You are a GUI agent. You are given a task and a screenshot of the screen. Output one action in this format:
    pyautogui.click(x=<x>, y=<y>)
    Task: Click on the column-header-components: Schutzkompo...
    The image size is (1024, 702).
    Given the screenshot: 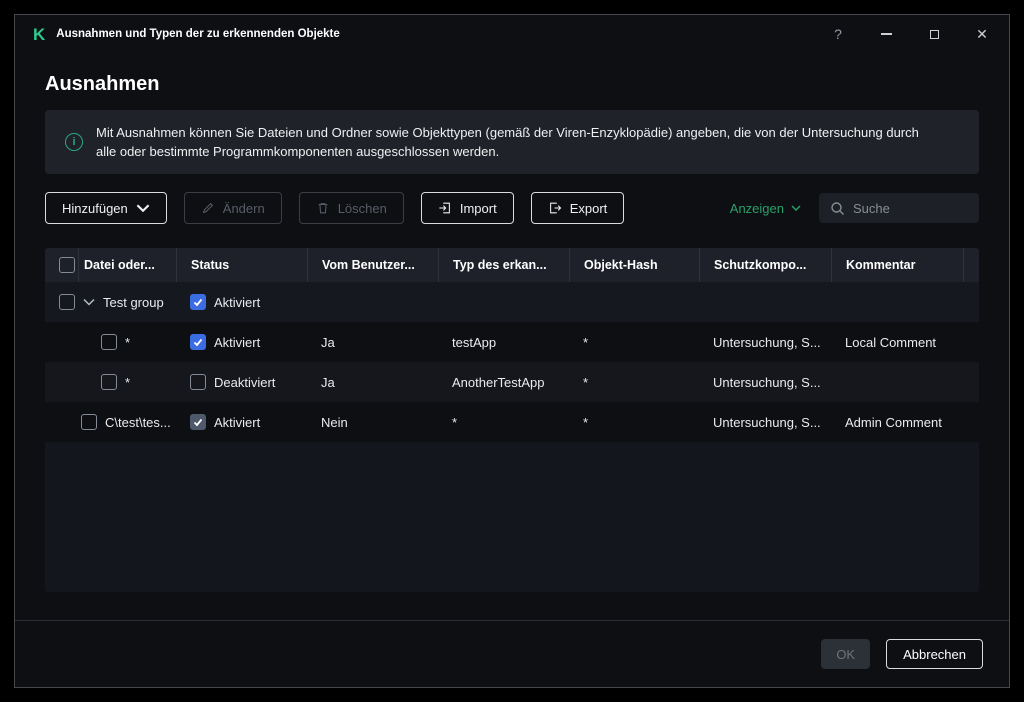 What is the action you would take?
    pyautogui.click(x=765, y=265)
    